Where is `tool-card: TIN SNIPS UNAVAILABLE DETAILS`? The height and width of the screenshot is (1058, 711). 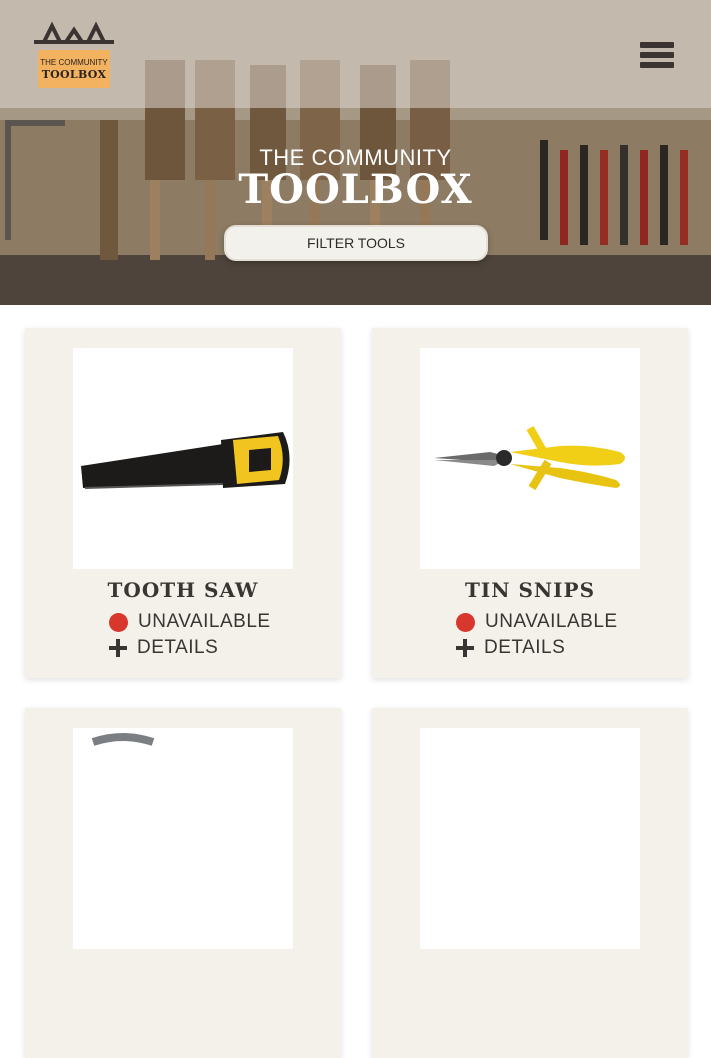 tool-card: TIN SNIPS UNAVAILABLE DETAILS is located at coordinates (530, 503).